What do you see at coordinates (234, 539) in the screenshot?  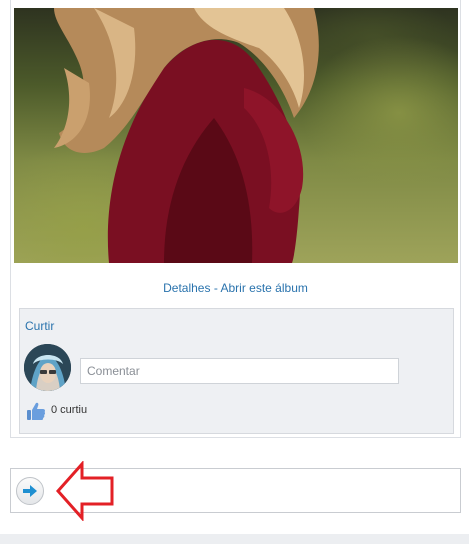 I see `footer-divider` at bounding box center [234, 539].